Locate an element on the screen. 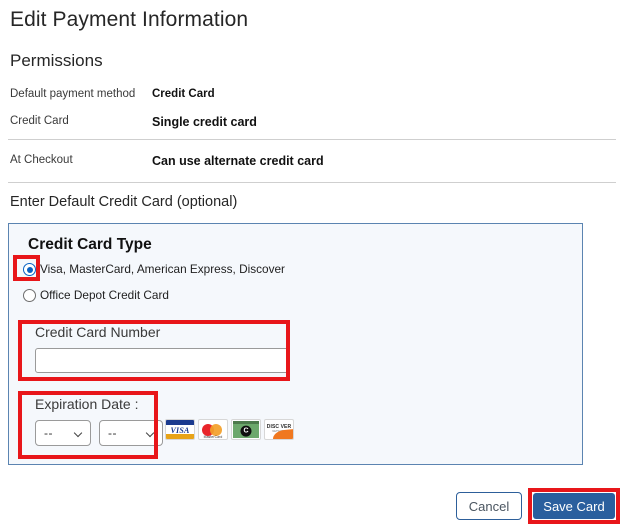  amex-logo-icon is located at coordinates (246, 429).